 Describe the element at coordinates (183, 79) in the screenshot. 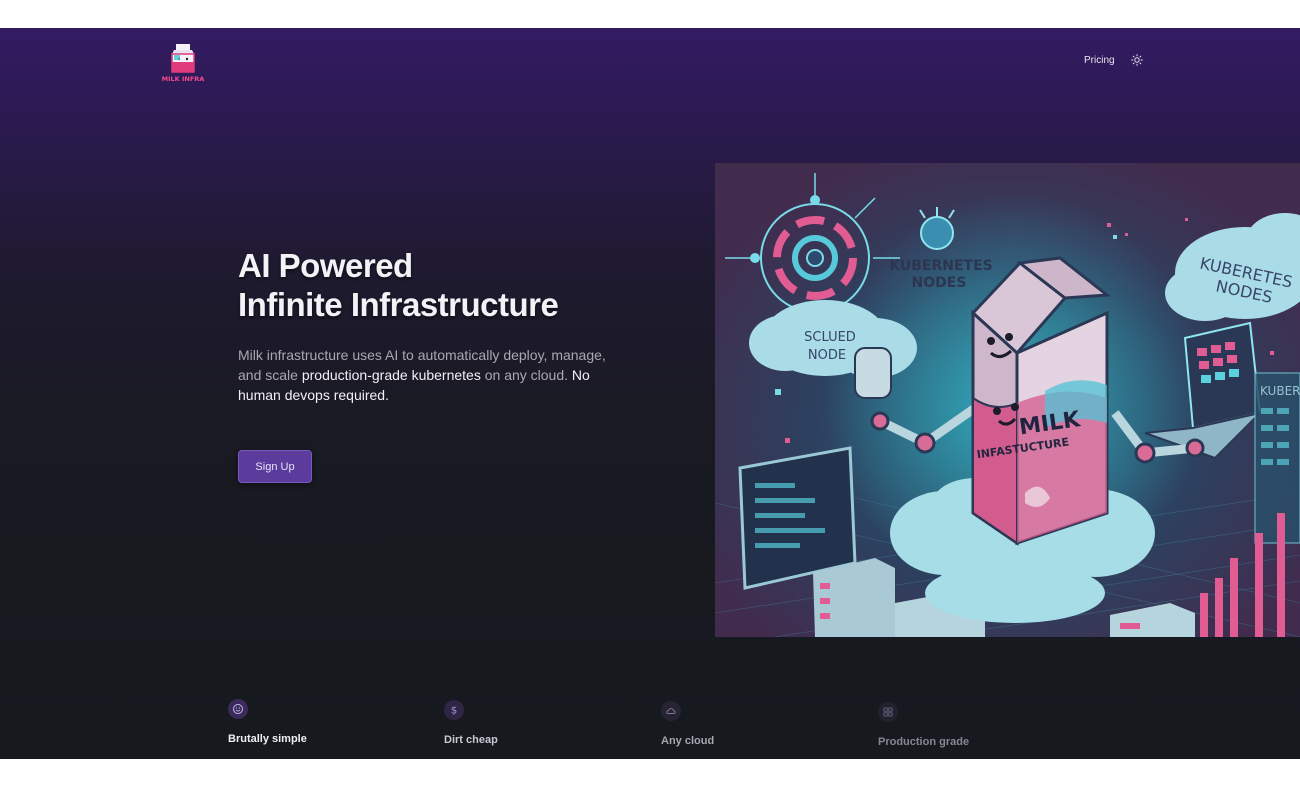

I see `svg-text: MILK INFRA` at that location.